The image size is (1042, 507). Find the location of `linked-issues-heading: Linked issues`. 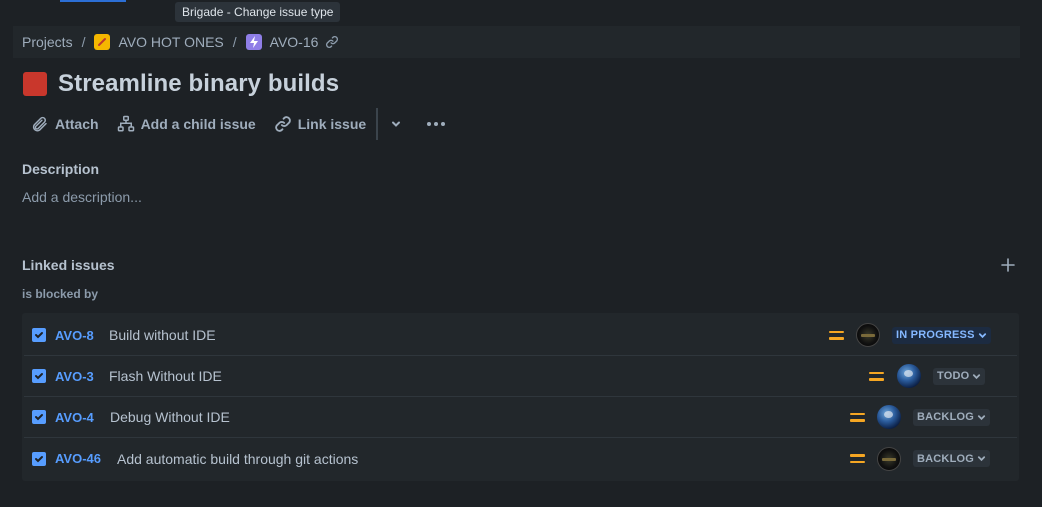

linked-issues-heading: Linked issues is located at coordinates (68, 265).